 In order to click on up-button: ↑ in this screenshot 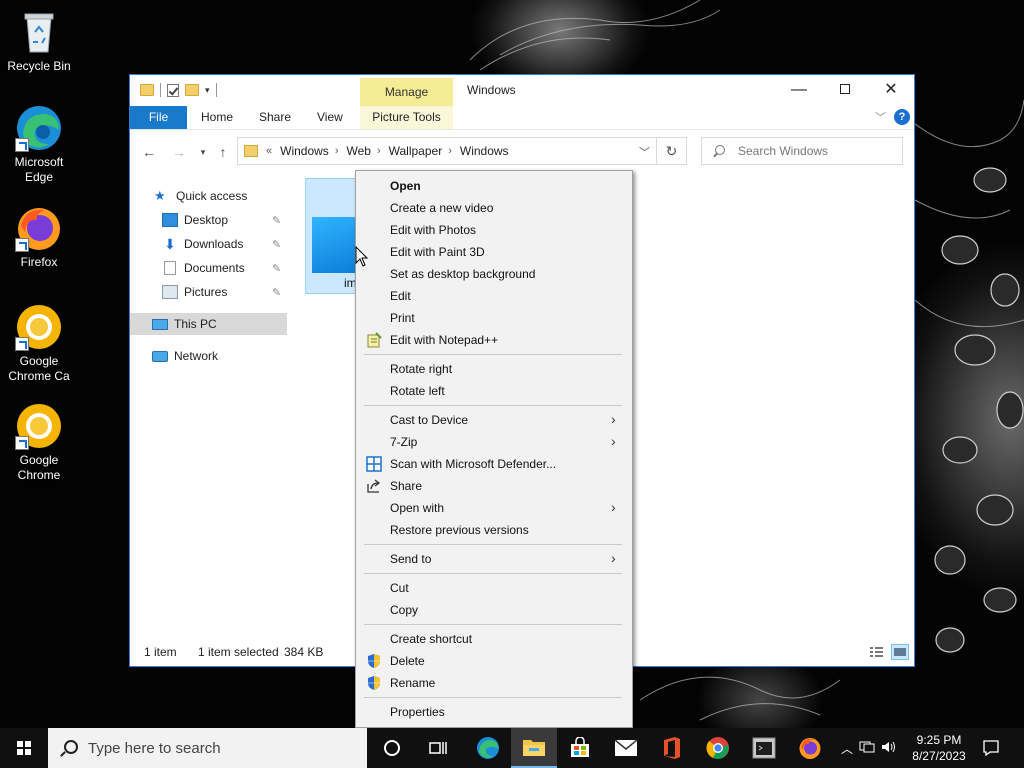, I will do `click(223, 152)`.